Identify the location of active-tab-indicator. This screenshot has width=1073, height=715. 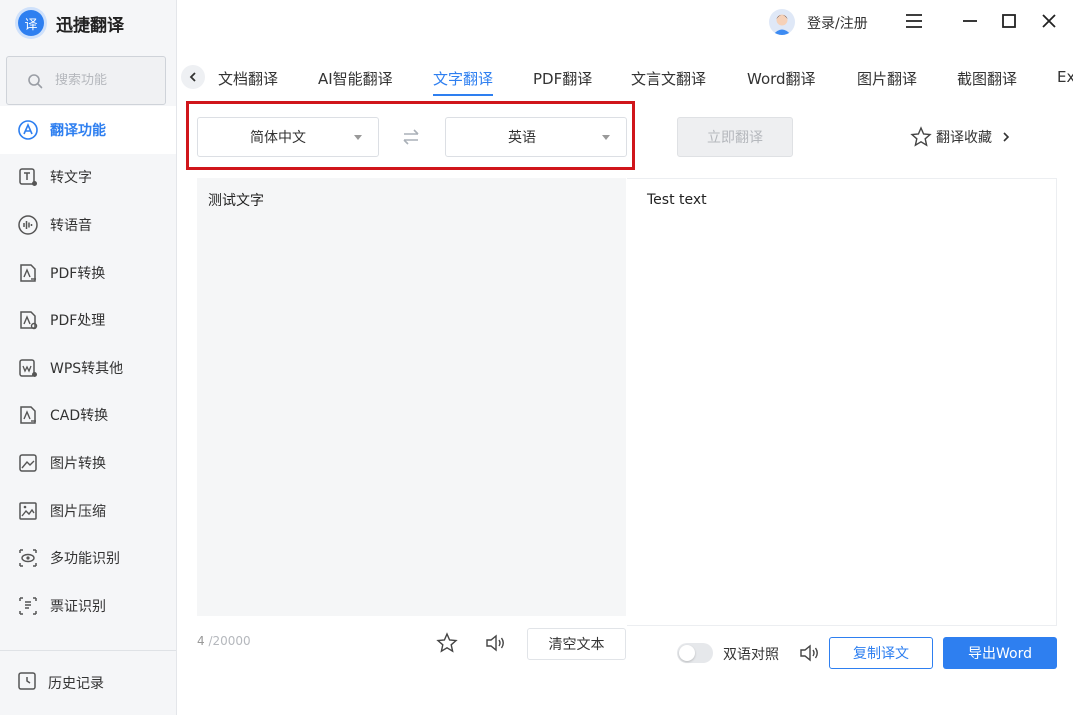
(463, 95).